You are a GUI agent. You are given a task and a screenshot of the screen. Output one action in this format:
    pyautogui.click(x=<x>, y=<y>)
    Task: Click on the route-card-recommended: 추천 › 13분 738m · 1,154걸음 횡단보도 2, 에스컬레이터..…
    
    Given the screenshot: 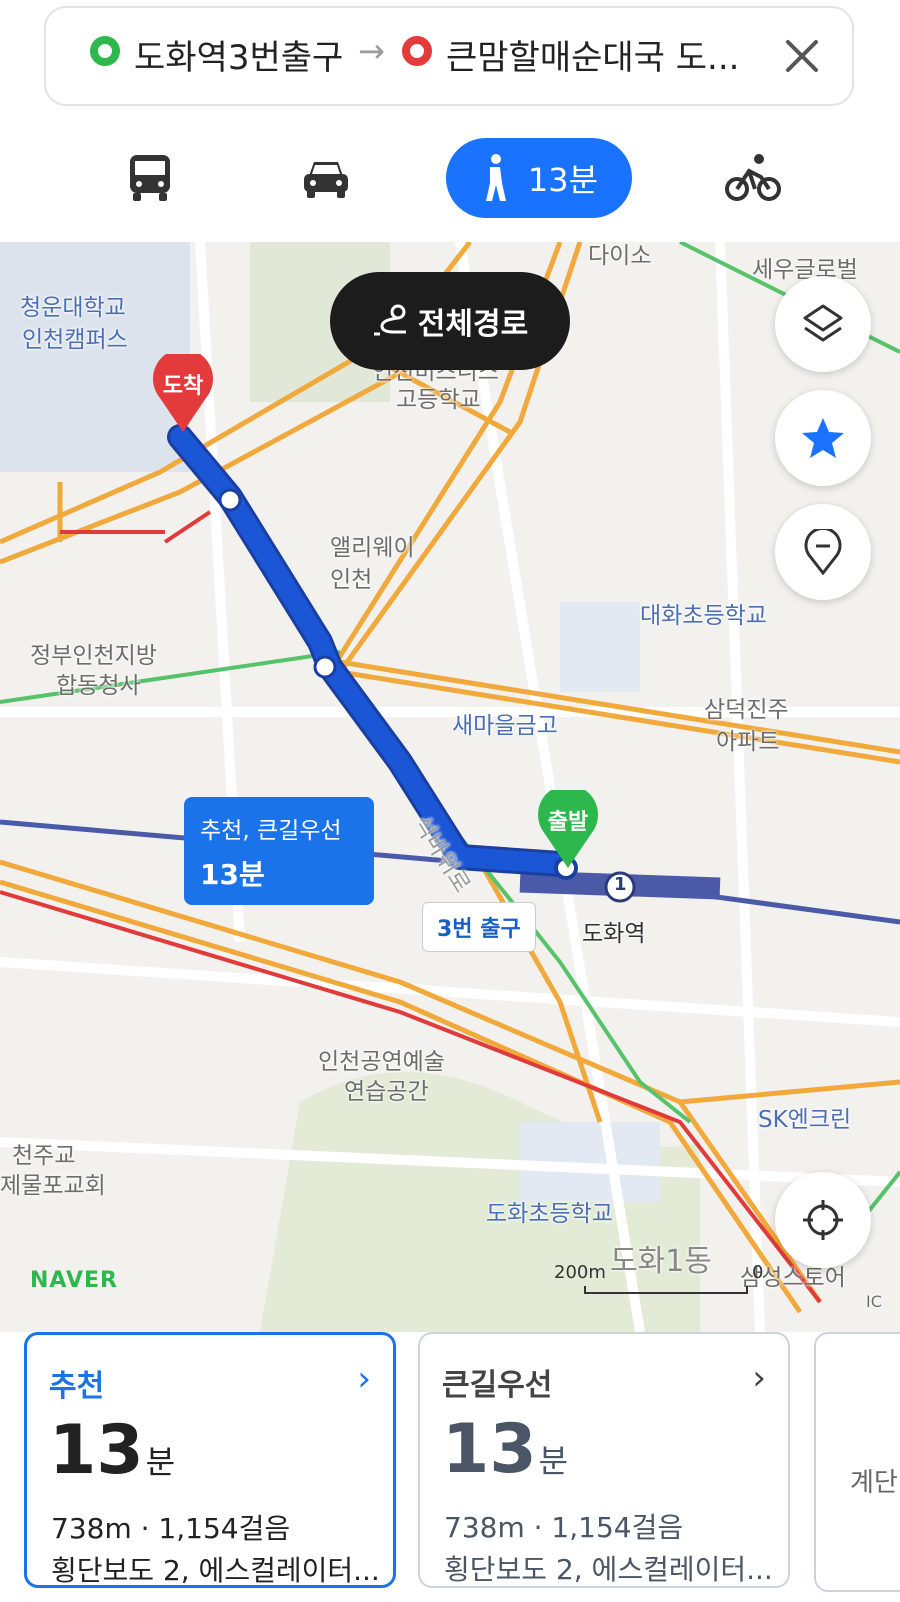 What is the action you would take?
    pyautogui.click(x=210, y=1460)
    